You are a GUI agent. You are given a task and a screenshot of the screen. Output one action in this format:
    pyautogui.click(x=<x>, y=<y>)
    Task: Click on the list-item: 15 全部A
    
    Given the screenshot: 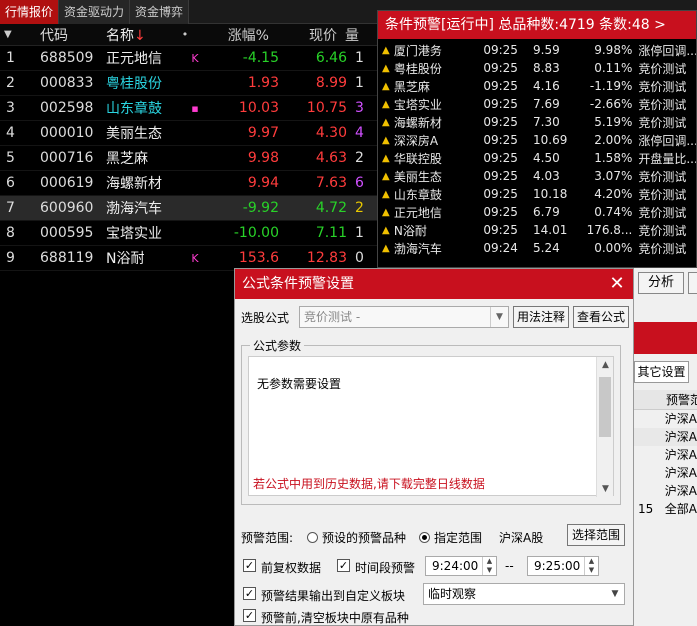 What is the action you would take?
    pyautogui.click(x=665, y=509)
    